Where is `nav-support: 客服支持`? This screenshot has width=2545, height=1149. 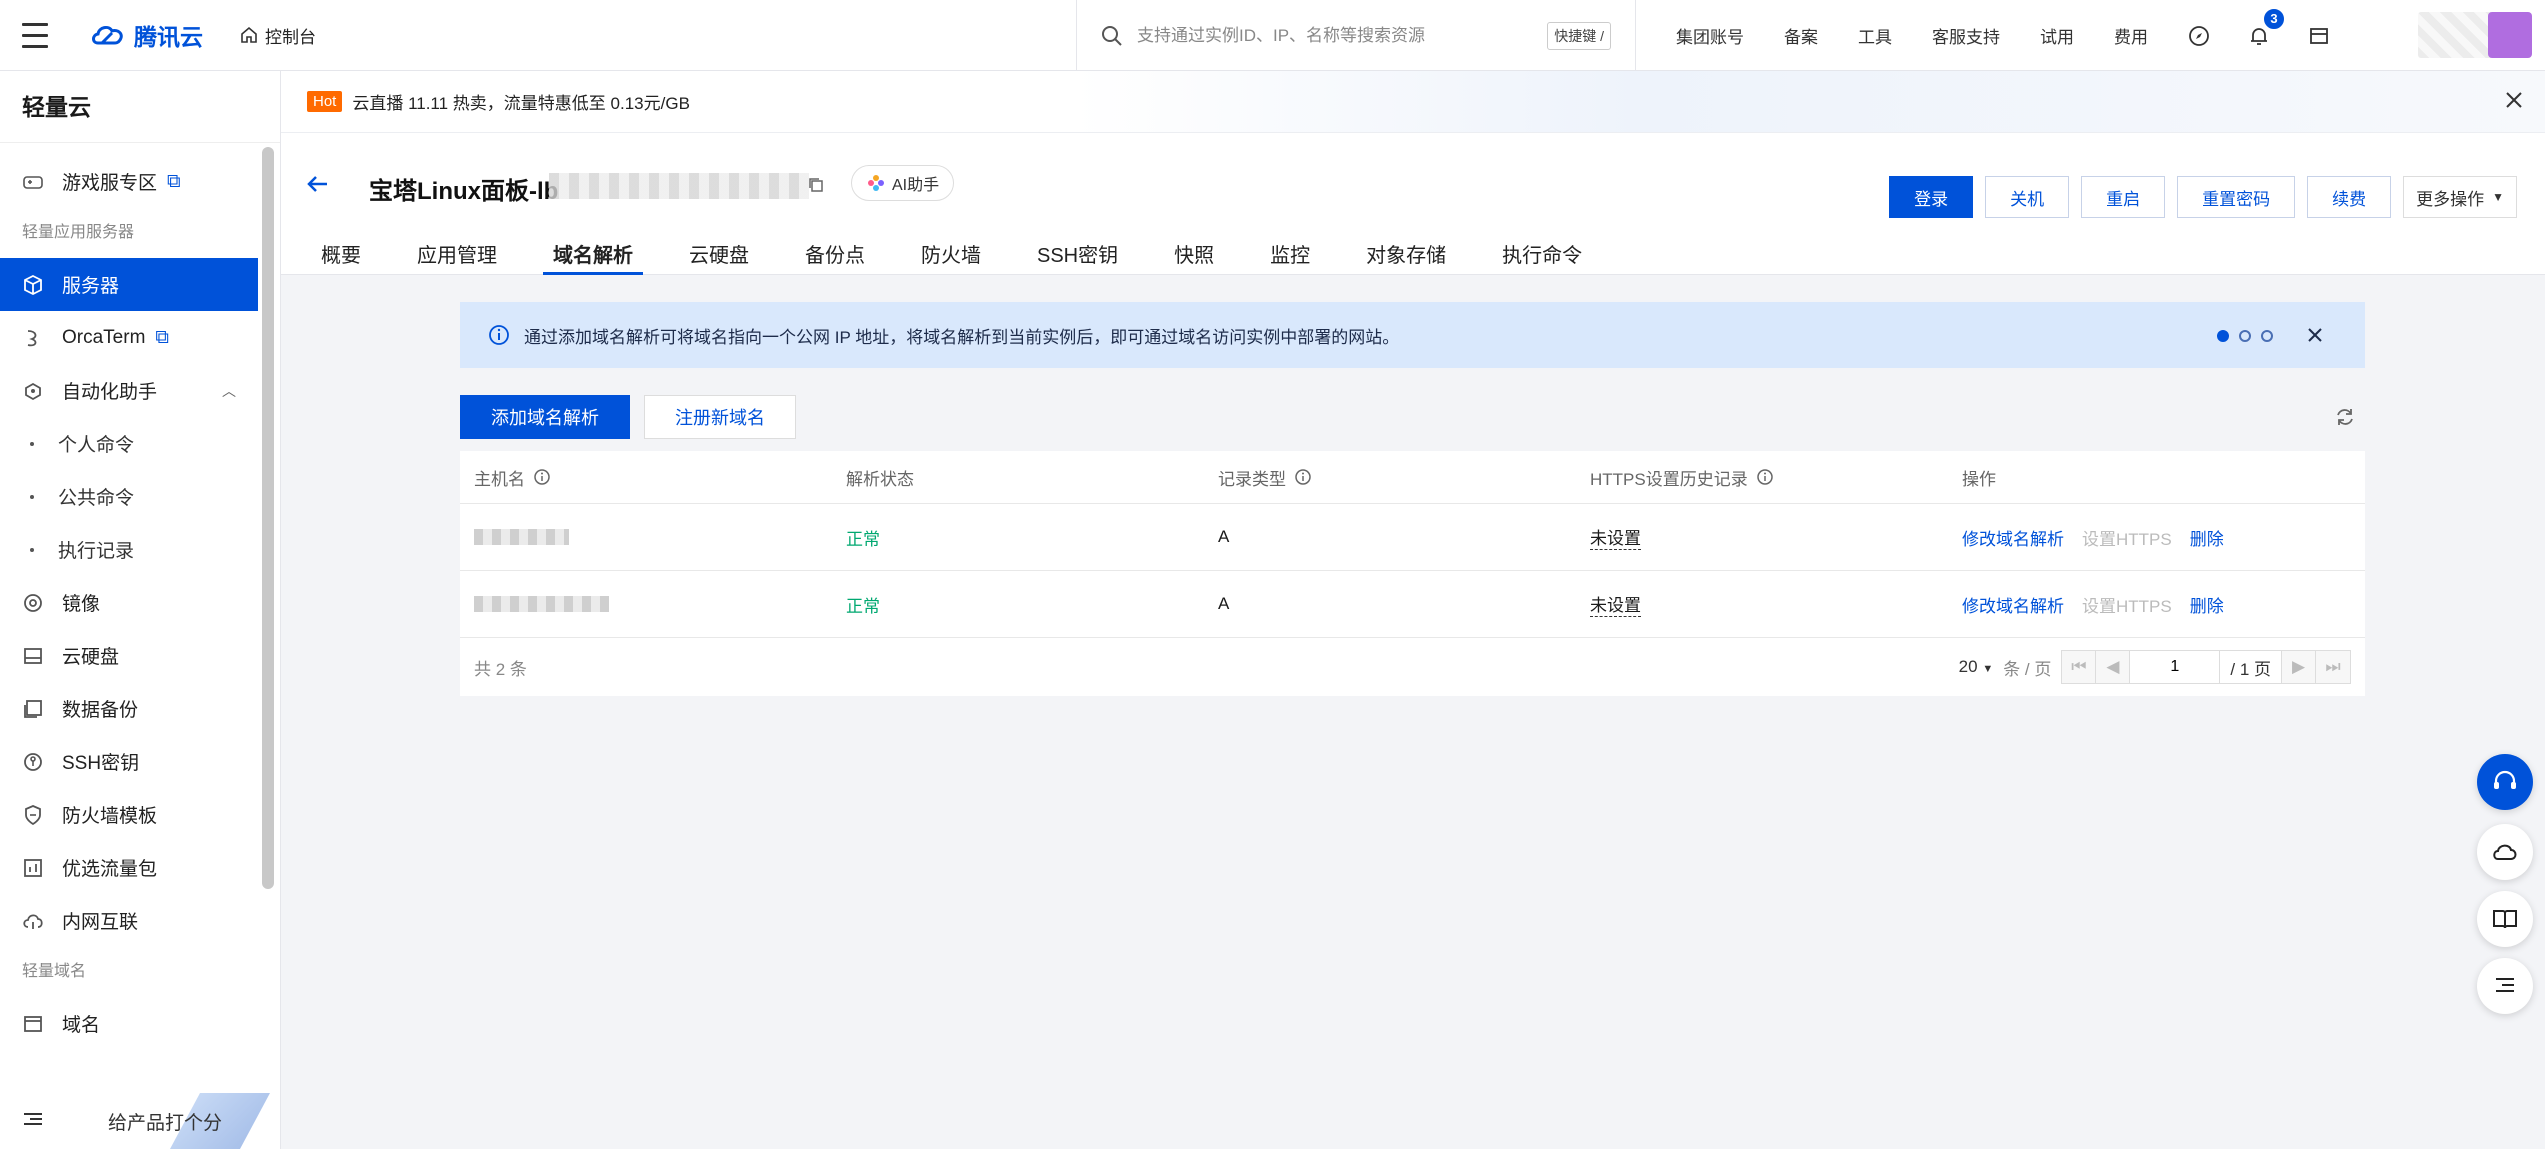 nav-support: 客服支持 is located at coordinates (1966, 35).